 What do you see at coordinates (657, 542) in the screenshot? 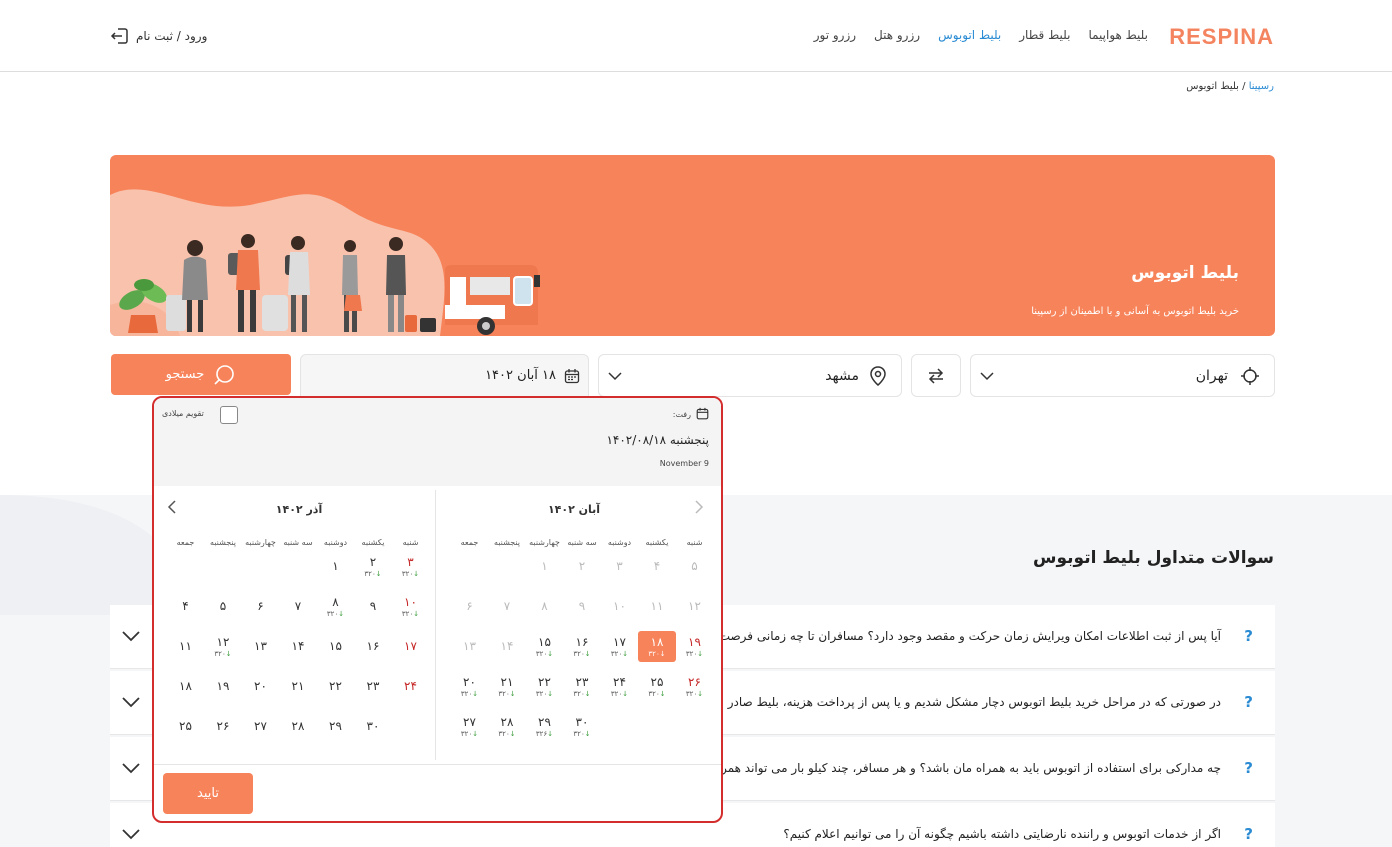
I see `weekday-label: یکشنبه` at bounding box center [657, 542].